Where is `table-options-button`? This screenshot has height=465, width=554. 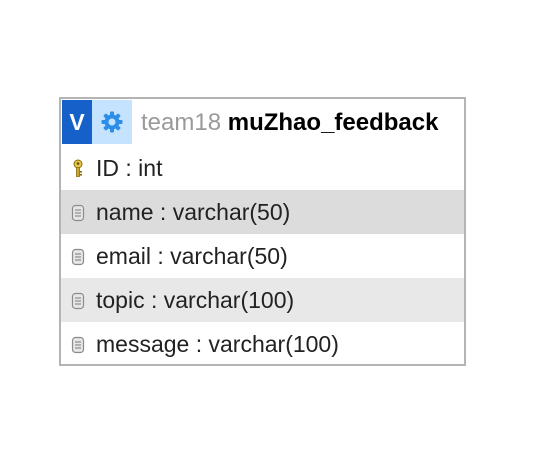 table-options-button is located at coordinates (112, 122).